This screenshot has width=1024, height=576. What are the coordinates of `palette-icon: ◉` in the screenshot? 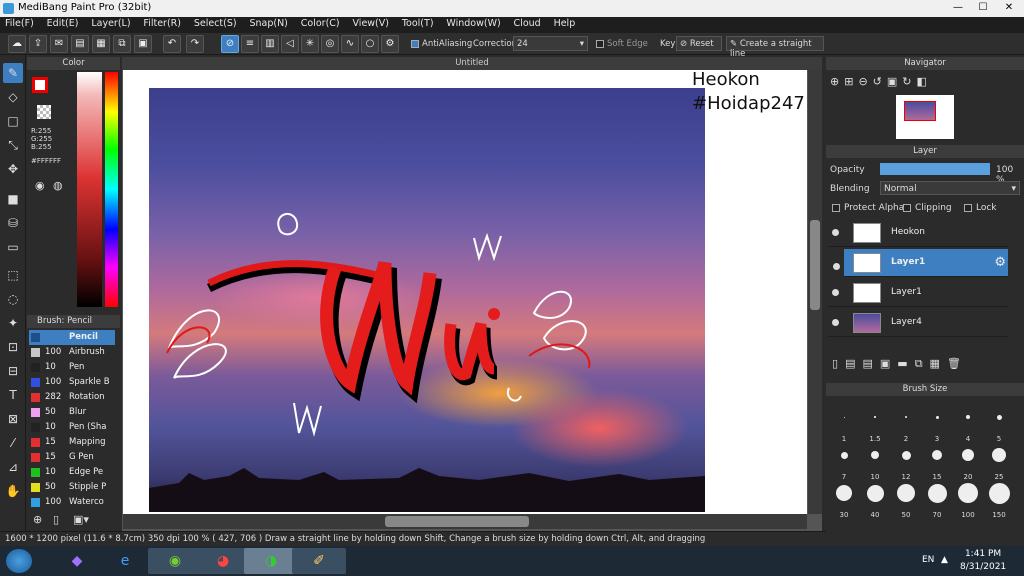 It's located at (40, 185).